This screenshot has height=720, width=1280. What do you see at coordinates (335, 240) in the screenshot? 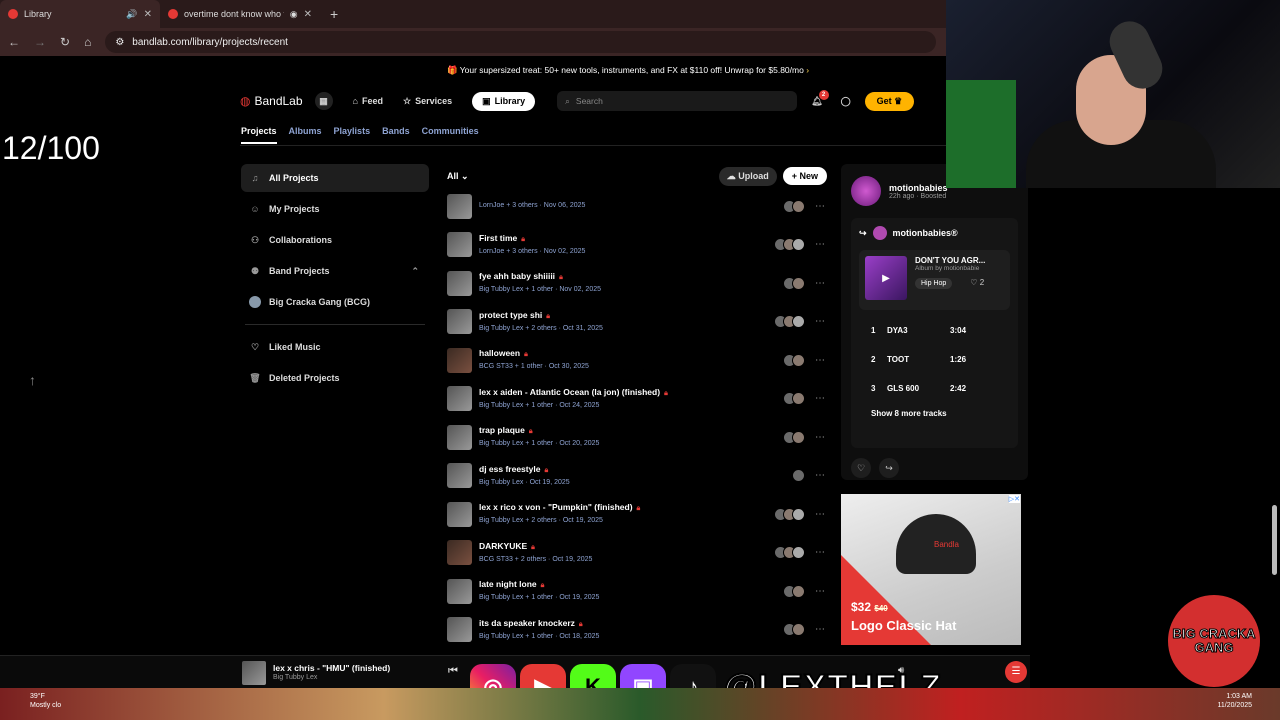
I see `sidebar-item-collaborations: ⚇ Collaborations` at bounding box center [335, 240].